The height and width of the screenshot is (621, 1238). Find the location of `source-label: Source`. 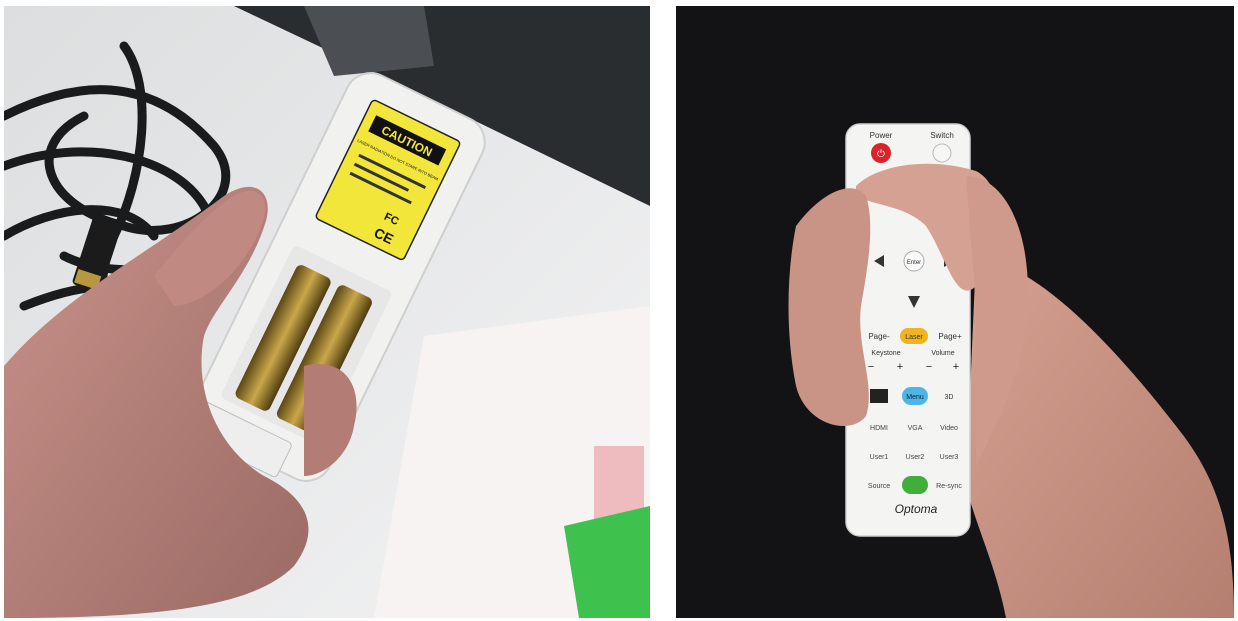

source-label: Source is located at coordinates (879, 486).